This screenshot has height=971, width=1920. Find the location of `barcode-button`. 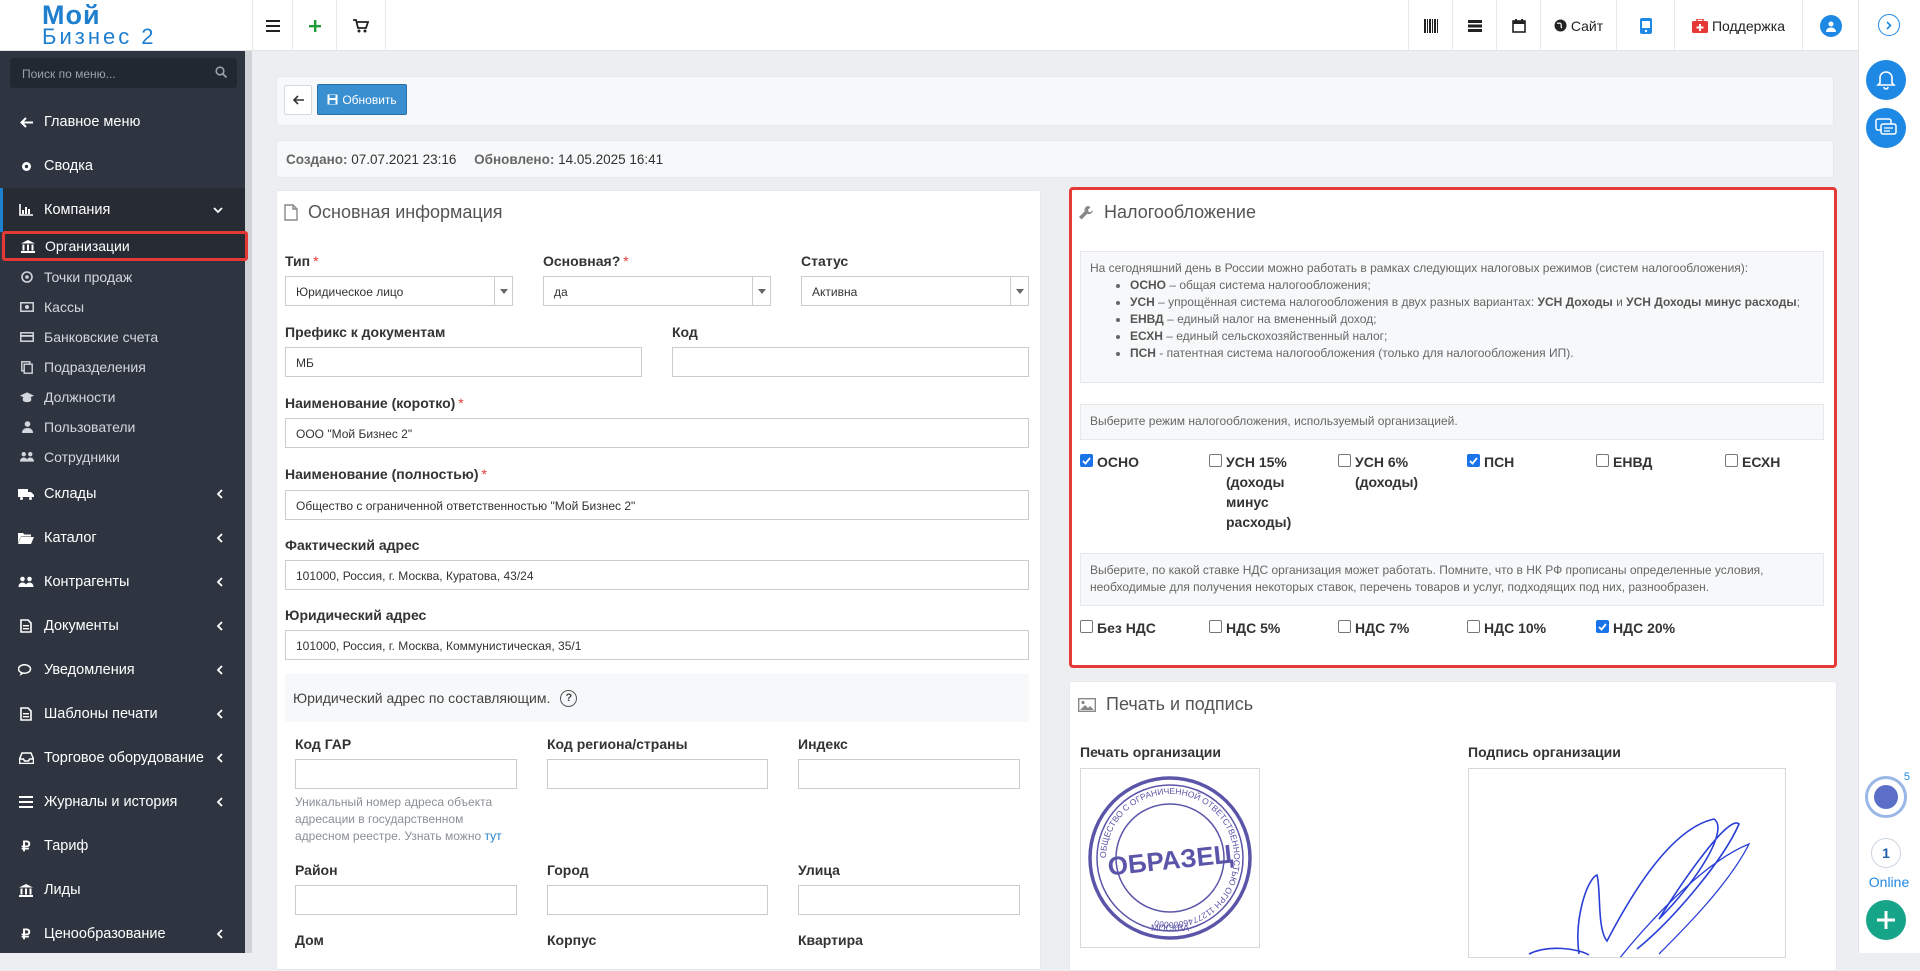

barcode-button is located at coordinates (1430, 25).